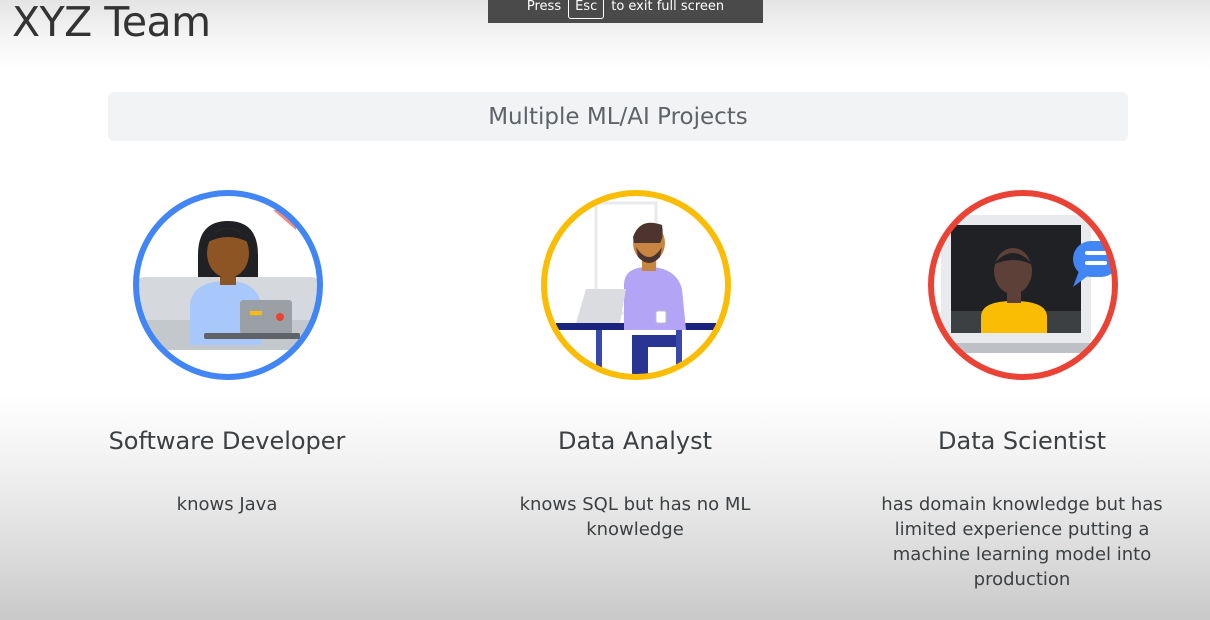  I want to click on role-desc-data-analyst: knows SQL but has no ML knowledge, so click(635, 517).